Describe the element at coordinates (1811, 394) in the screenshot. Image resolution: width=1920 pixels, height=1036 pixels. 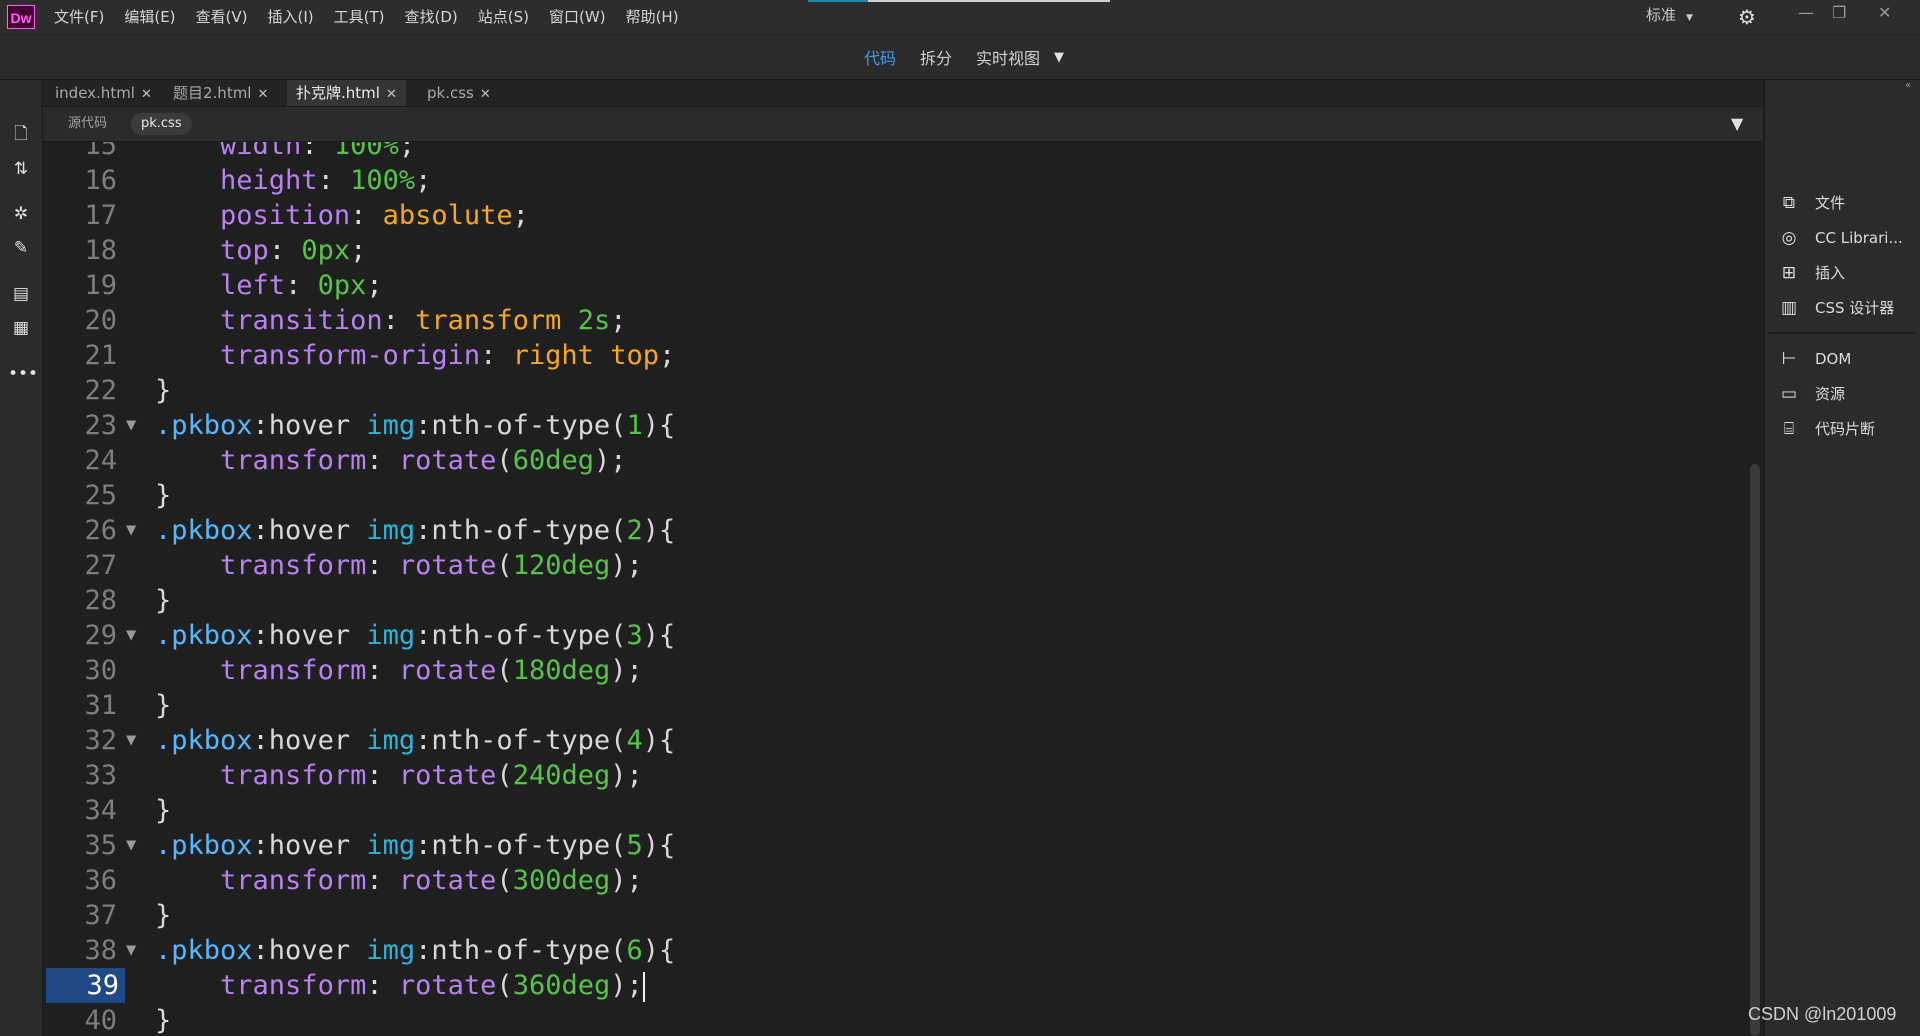
I see `panel-assets: ▭ 资源` at that location.